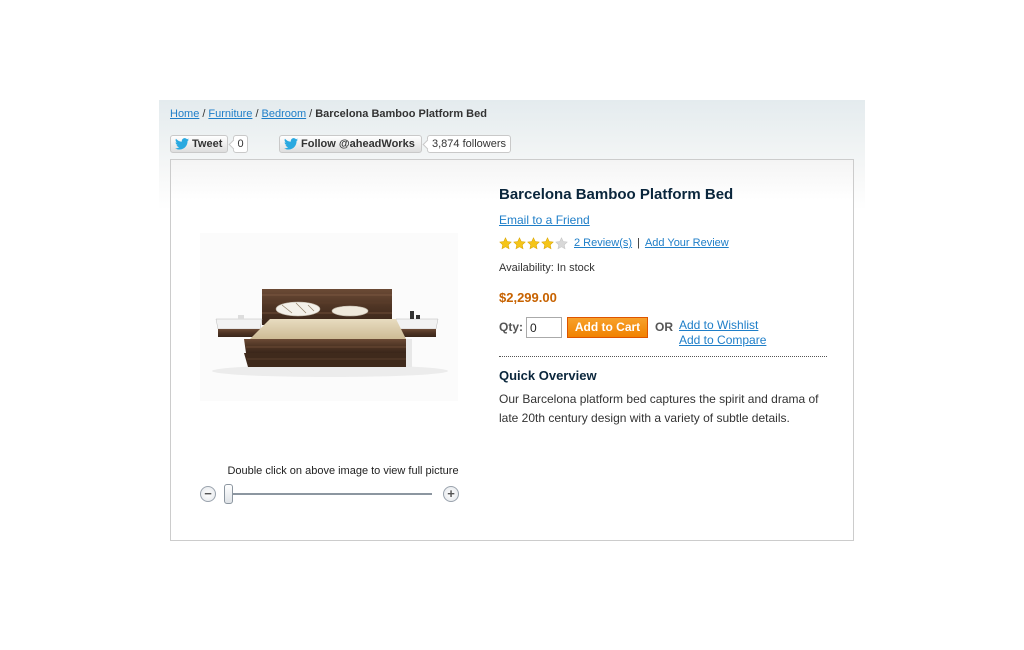 The height and width of the screenshot is (650, 1024). I want to click on zoom-in-button: +, so click(451, 494).